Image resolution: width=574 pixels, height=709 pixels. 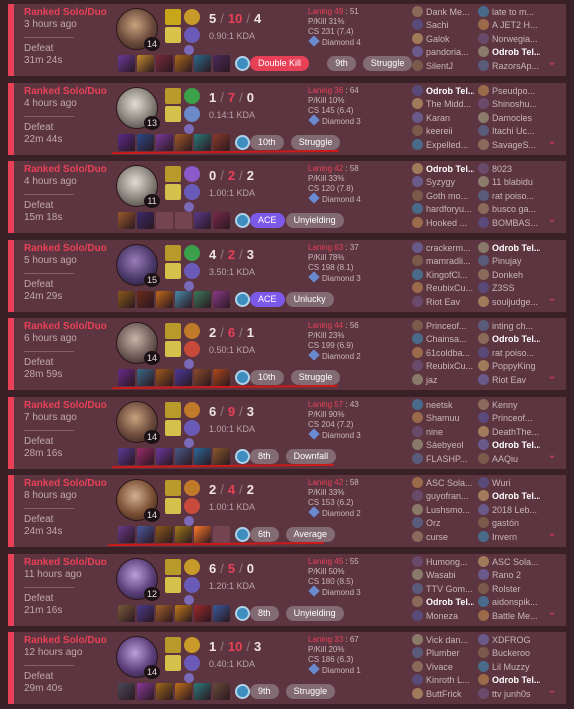 I want to click on player-entry: gastón, so click(x=509, y=523).